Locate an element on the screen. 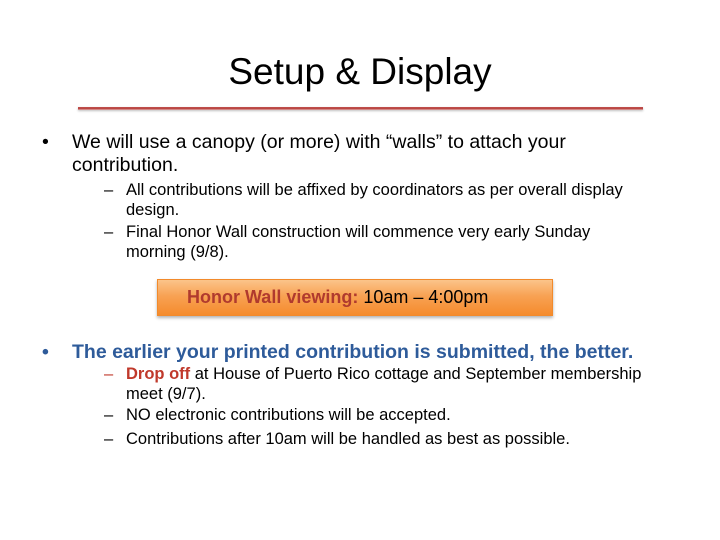 This screenshot has width=720, height=540. honor-wall-viewing-callout: Honor Wall viewing: 10am – 4:00pm is located at coordinates (355, 297).